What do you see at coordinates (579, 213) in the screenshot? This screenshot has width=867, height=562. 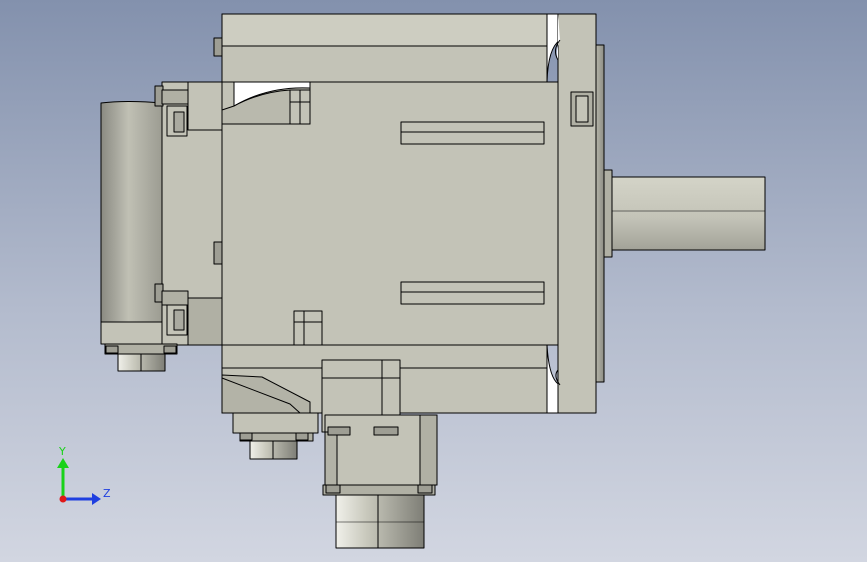 I see `front-flange` at bounding box center [579, 213].